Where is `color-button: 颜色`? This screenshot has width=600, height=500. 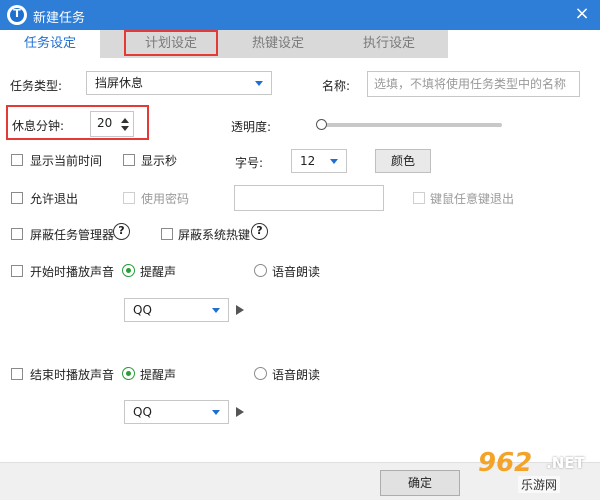
color-button: 颜色 is located at coordinates (403, 161).